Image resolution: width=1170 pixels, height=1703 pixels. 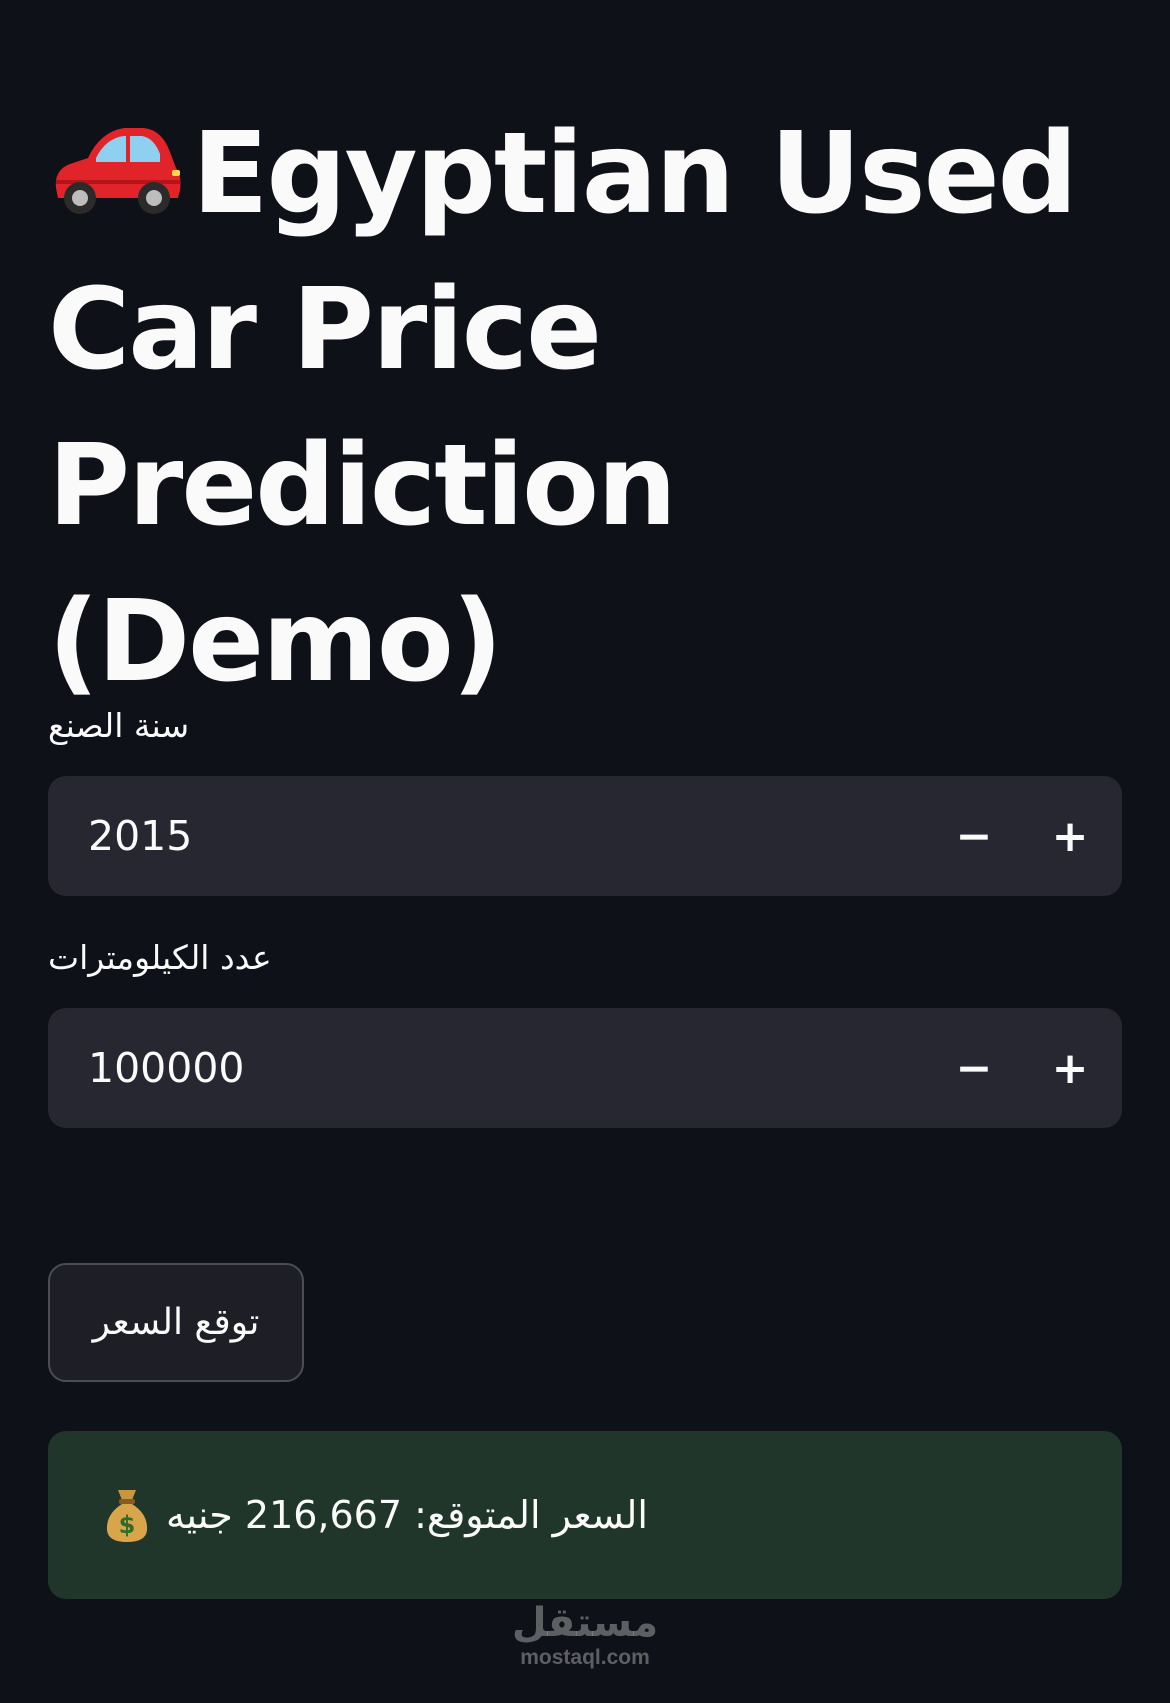 I want to click on watermark-latin-text: mostaql.com, so click(x=585, y=1657).